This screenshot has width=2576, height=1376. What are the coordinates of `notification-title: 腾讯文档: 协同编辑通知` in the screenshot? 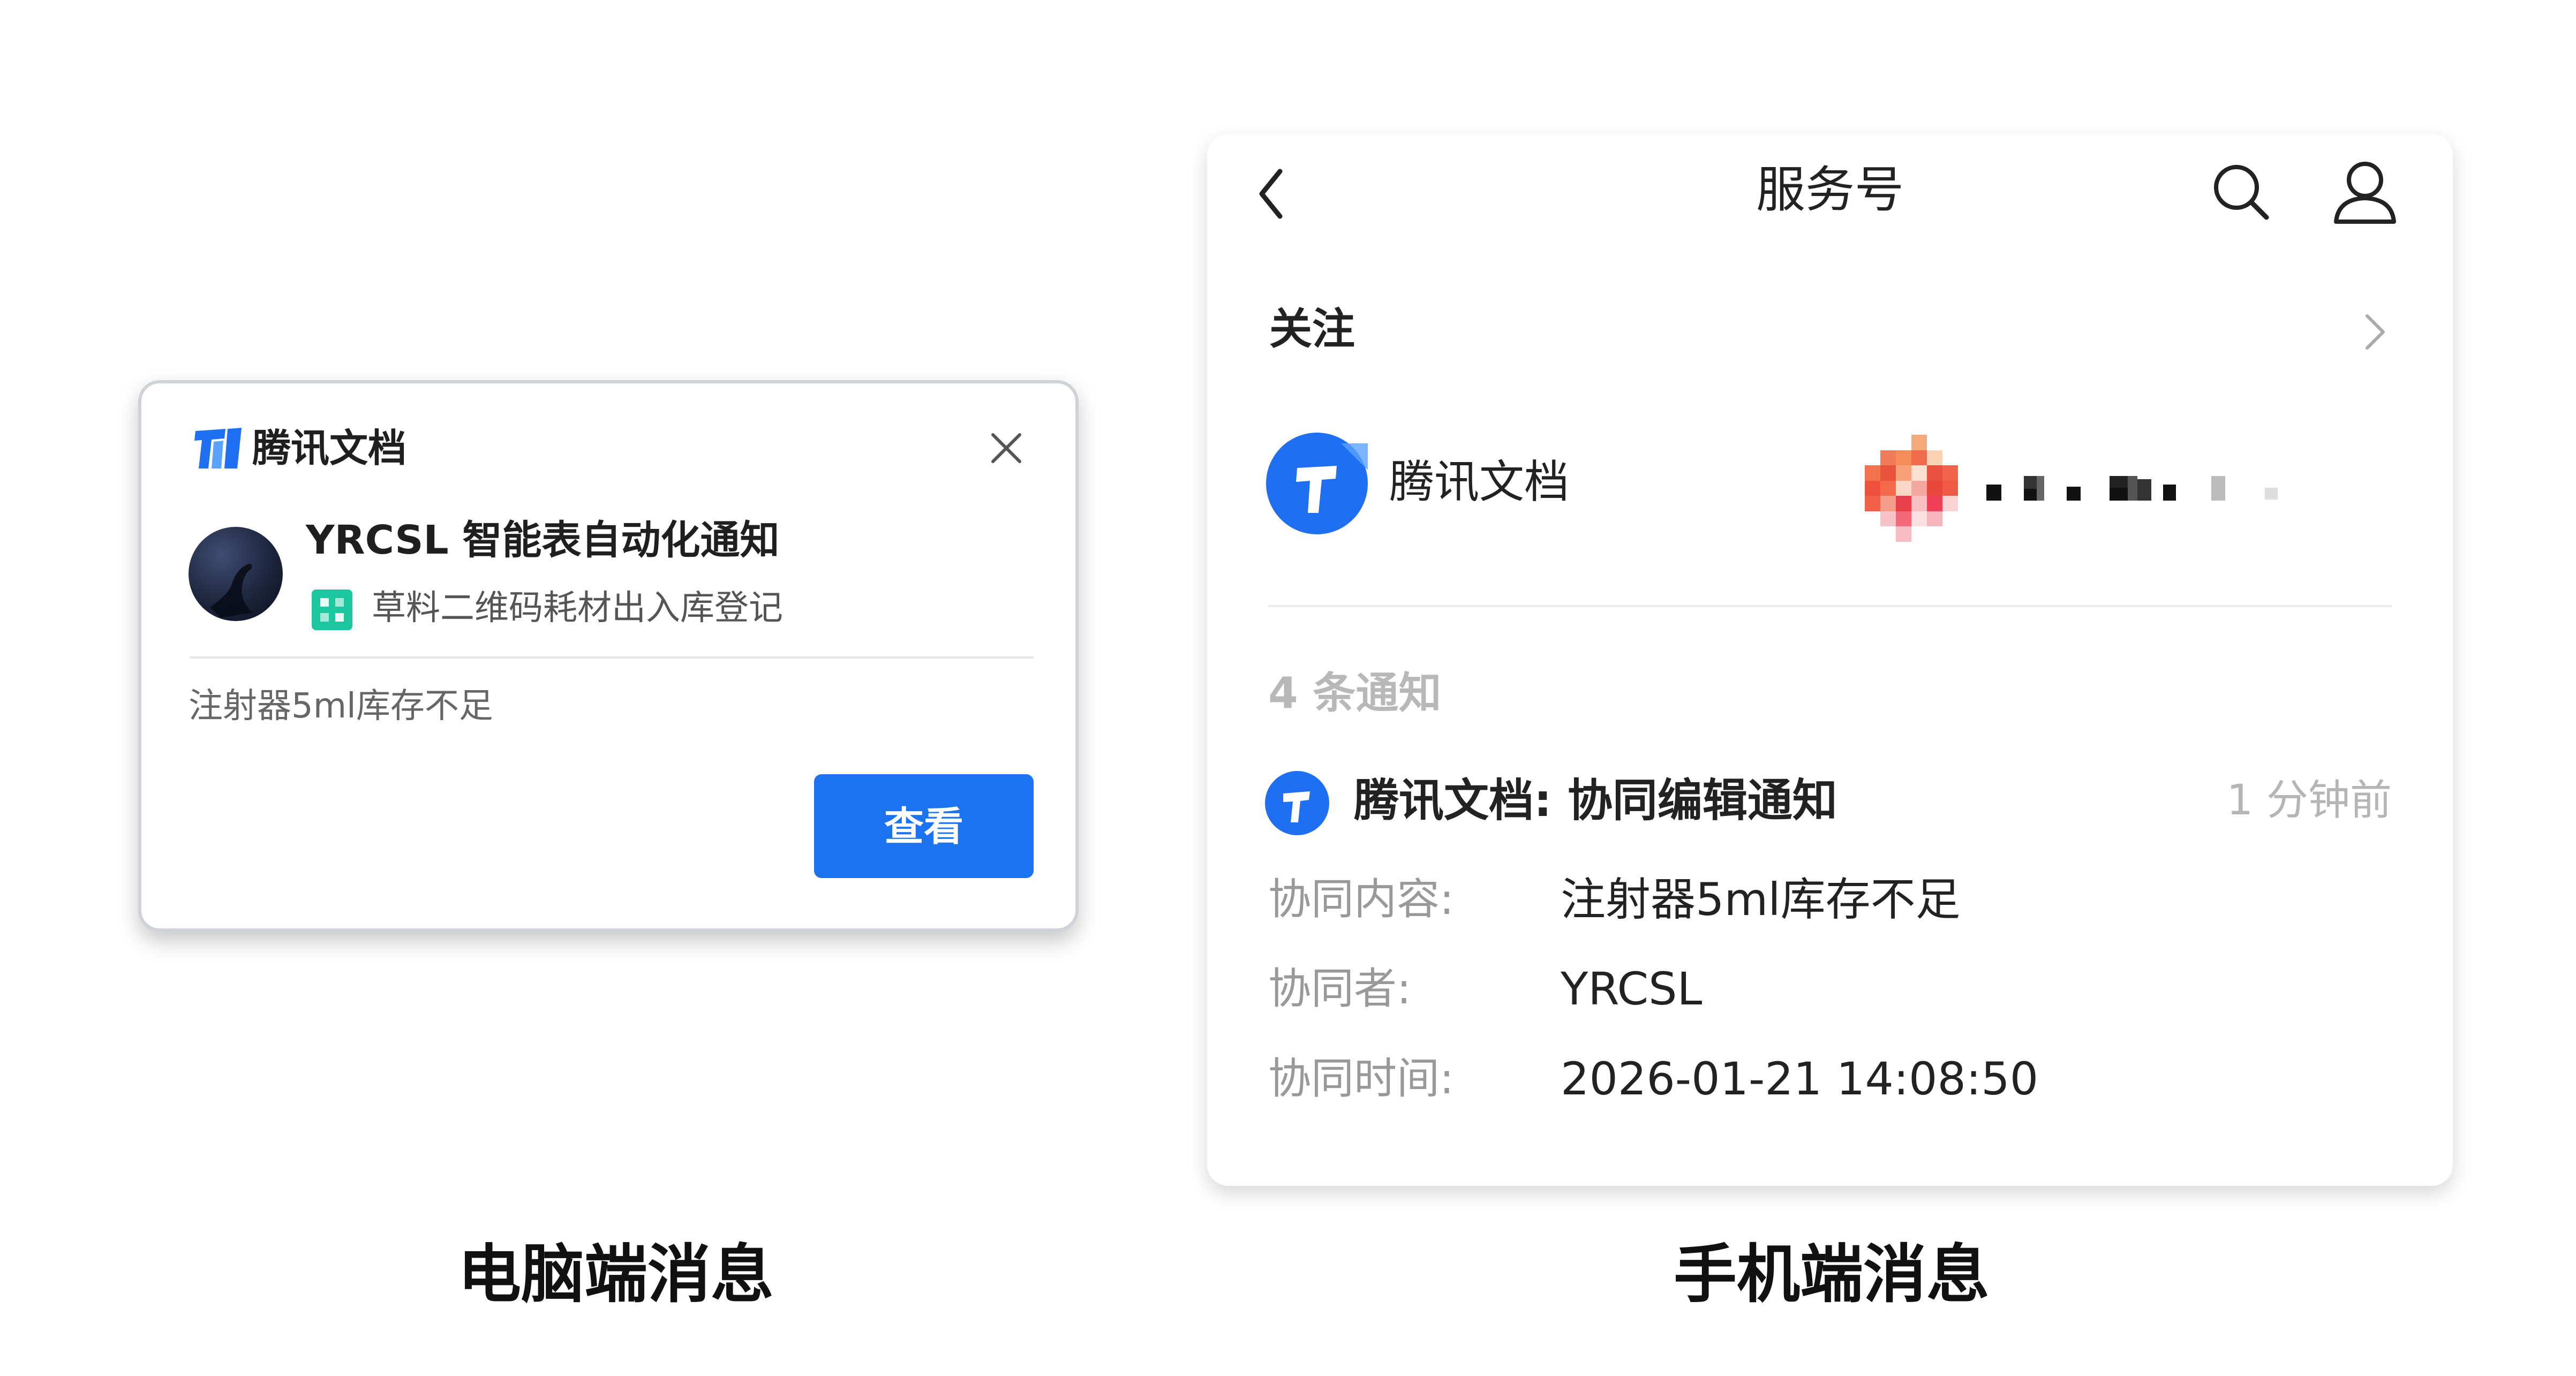 It's located at (1595, 800).